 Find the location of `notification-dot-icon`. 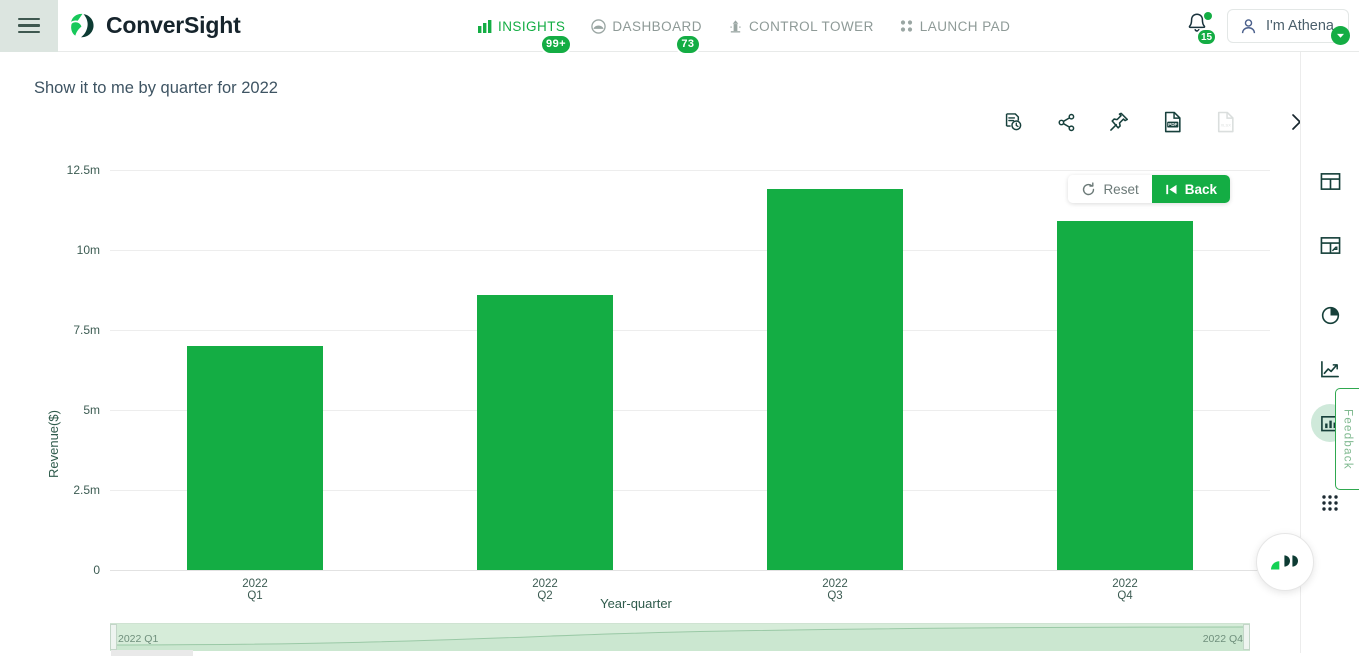

notification-dot-icon is located at coordinates (1208, 16).